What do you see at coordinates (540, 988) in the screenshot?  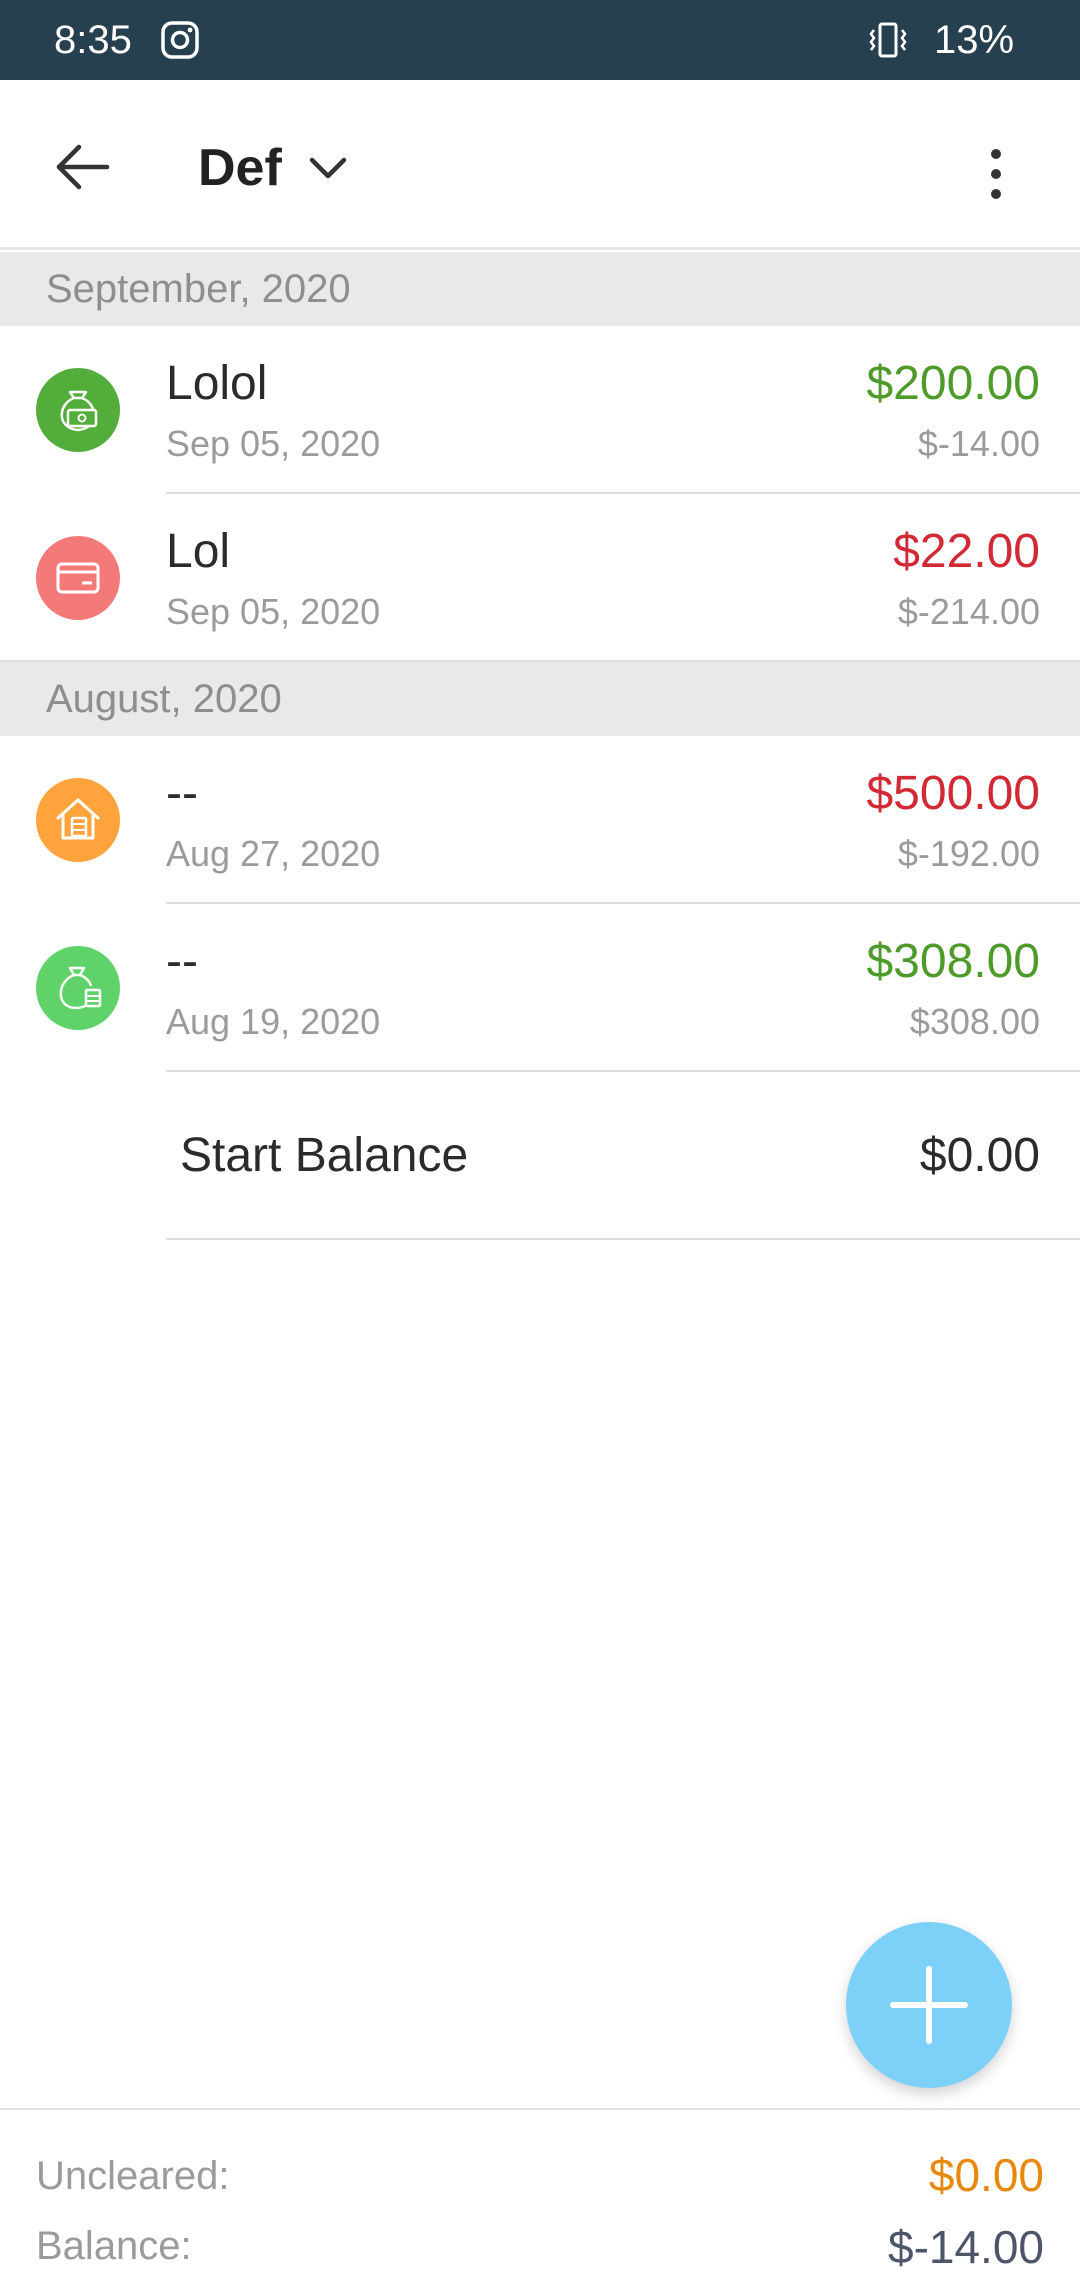 I see `transaction-row: -- Aug 19, 2020 $308.00 $308.00` at bounding box center [540, 988].